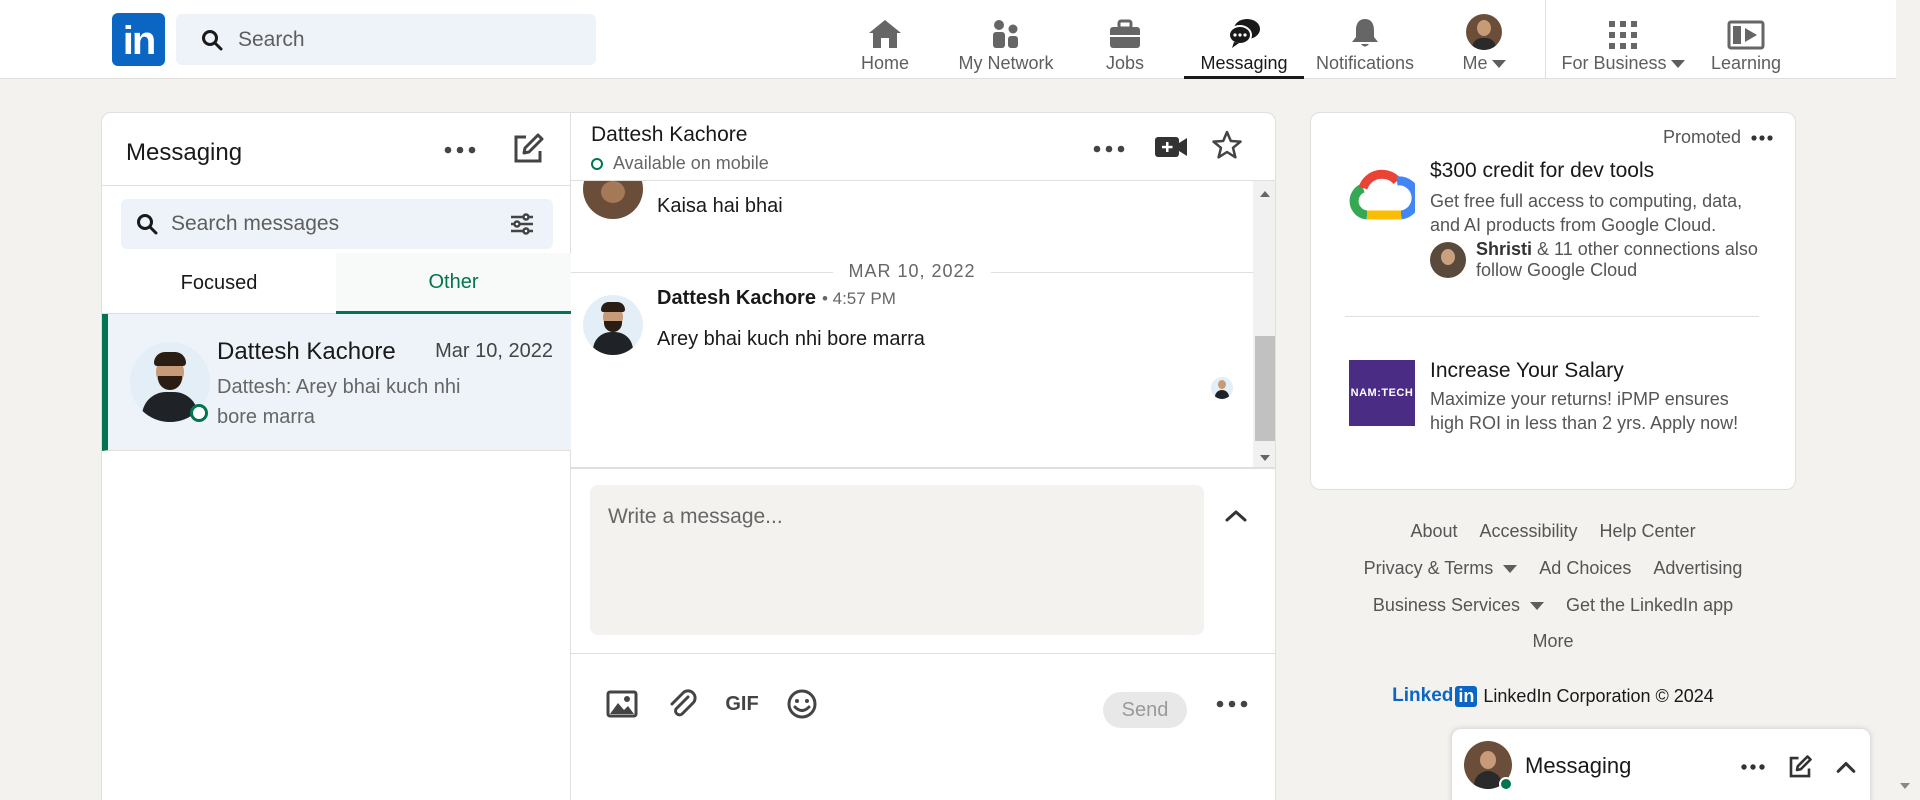 The image size is (1920, 800). Describe the element at coordinates (1542, 171) in the screenshot. I see `ad-title: $300 credit for dev tools` at that location.